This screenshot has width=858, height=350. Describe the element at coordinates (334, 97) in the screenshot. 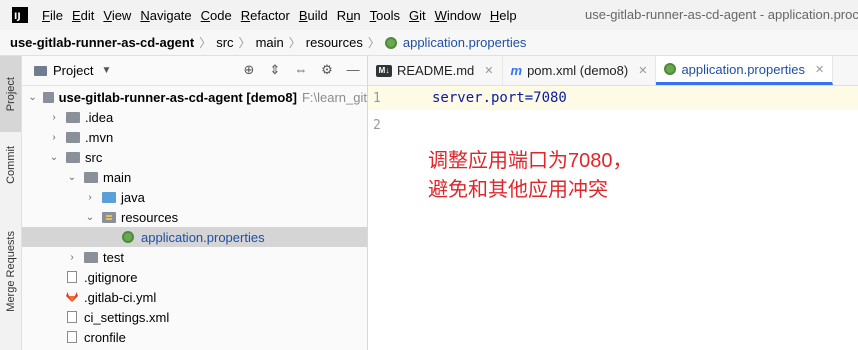

I see `tree-item-path: F:\learn_git` at that location.